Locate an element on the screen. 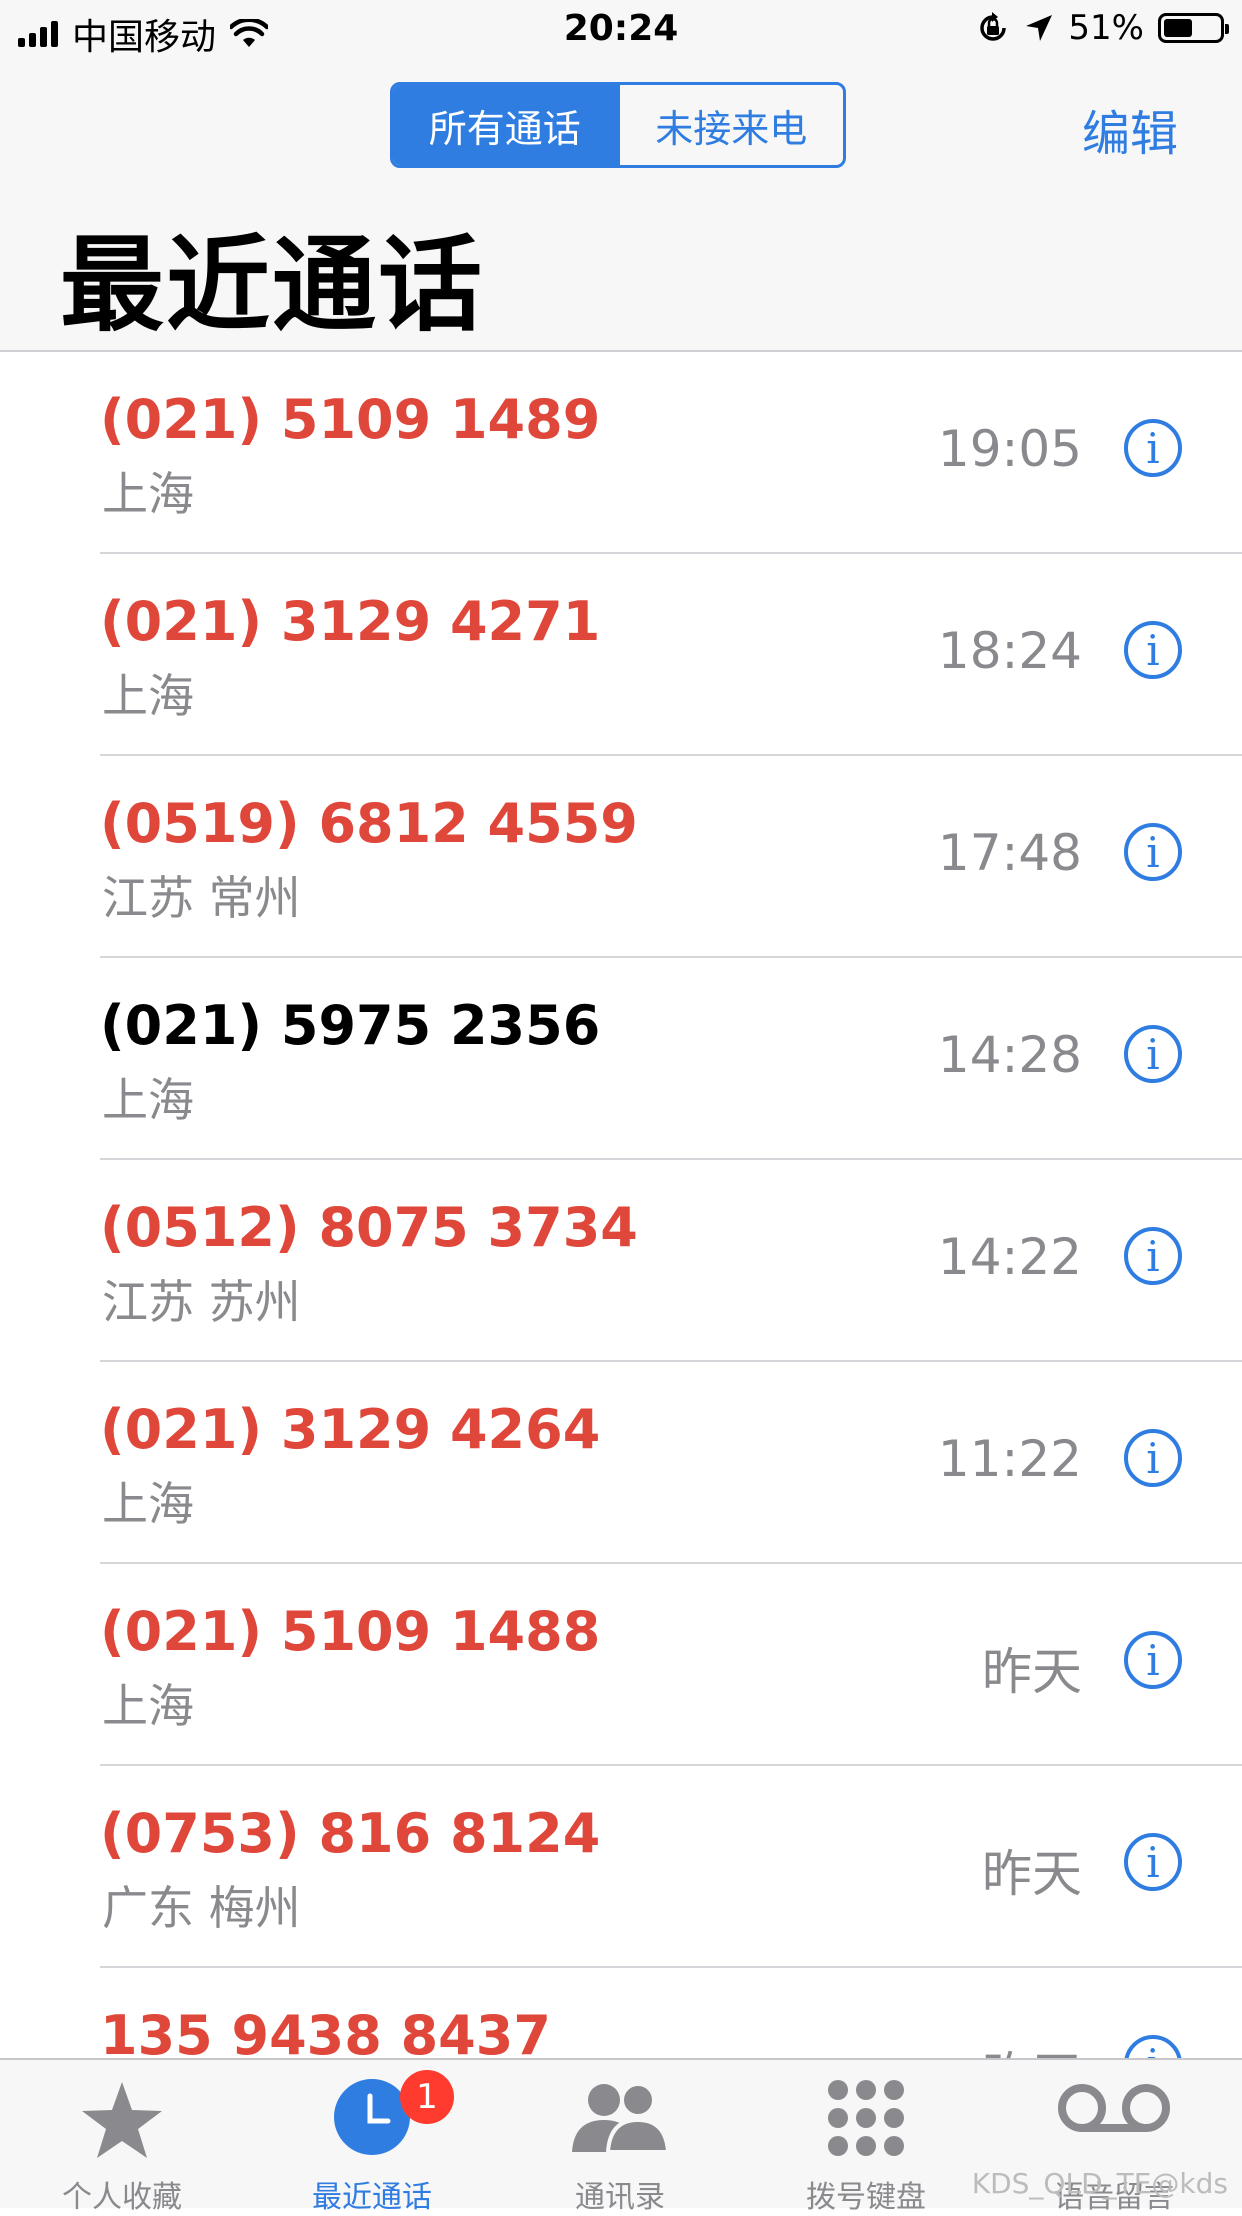 The image size is (1242, 2216). call-number: (021) 5109 1488 is located at coordinates (350, 1631).